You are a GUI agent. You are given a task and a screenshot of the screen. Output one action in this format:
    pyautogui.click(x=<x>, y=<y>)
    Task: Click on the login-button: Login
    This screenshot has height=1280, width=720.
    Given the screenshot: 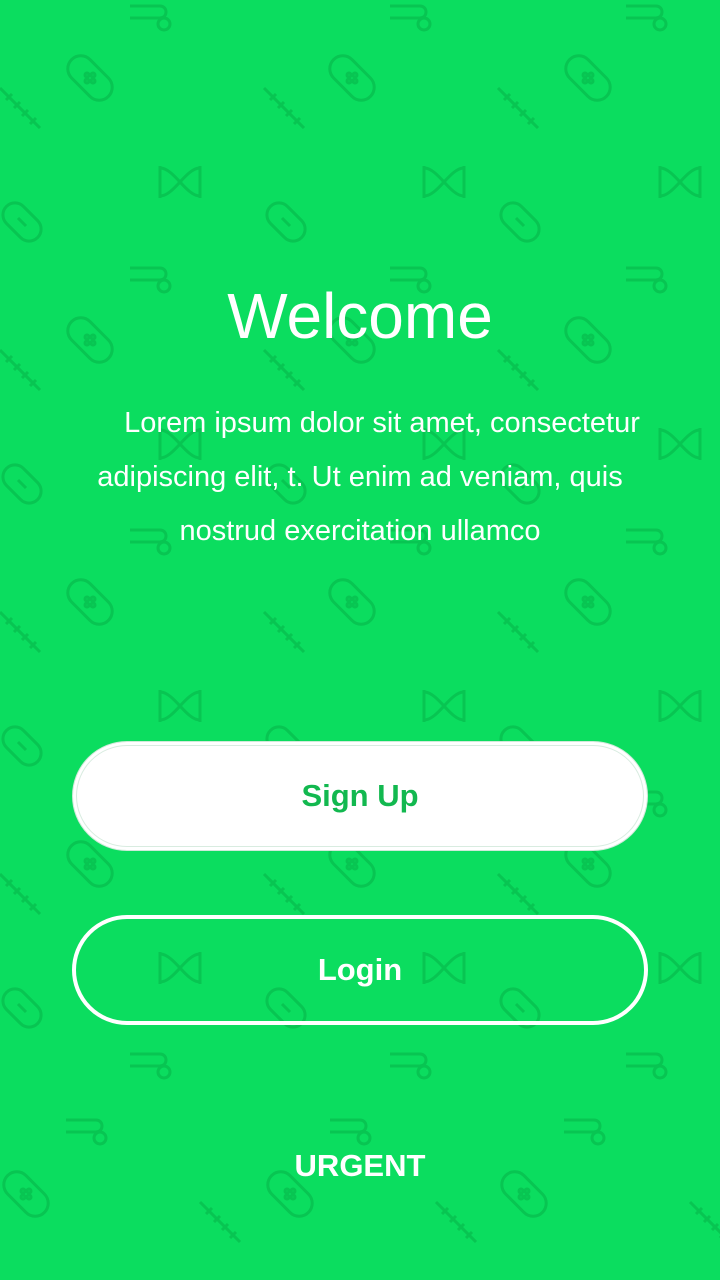 What is the action you would take?
    pyautogui.click(x=360, y=970)
    